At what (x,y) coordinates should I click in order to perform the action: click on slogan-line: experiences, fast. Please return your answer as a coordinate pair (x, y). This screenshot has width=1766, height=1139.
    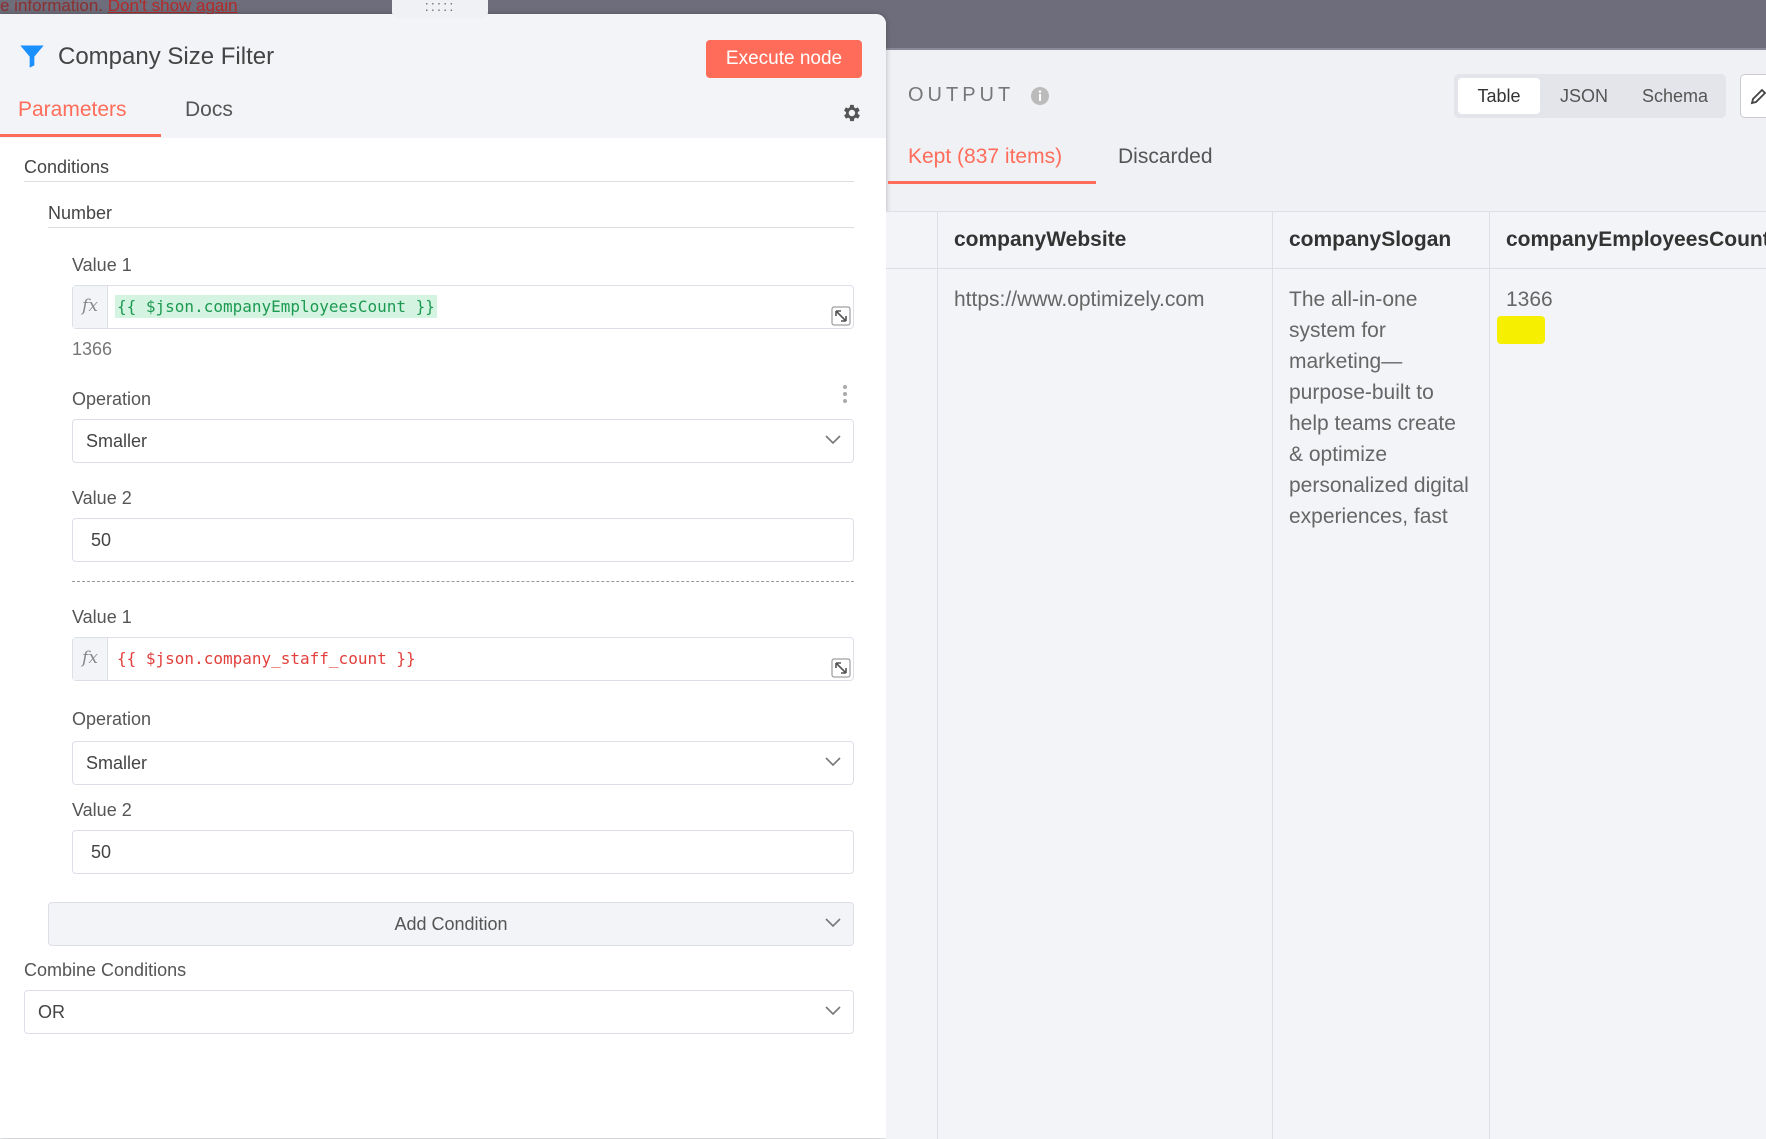
    Looking at the image, I should click on (1368, 516).